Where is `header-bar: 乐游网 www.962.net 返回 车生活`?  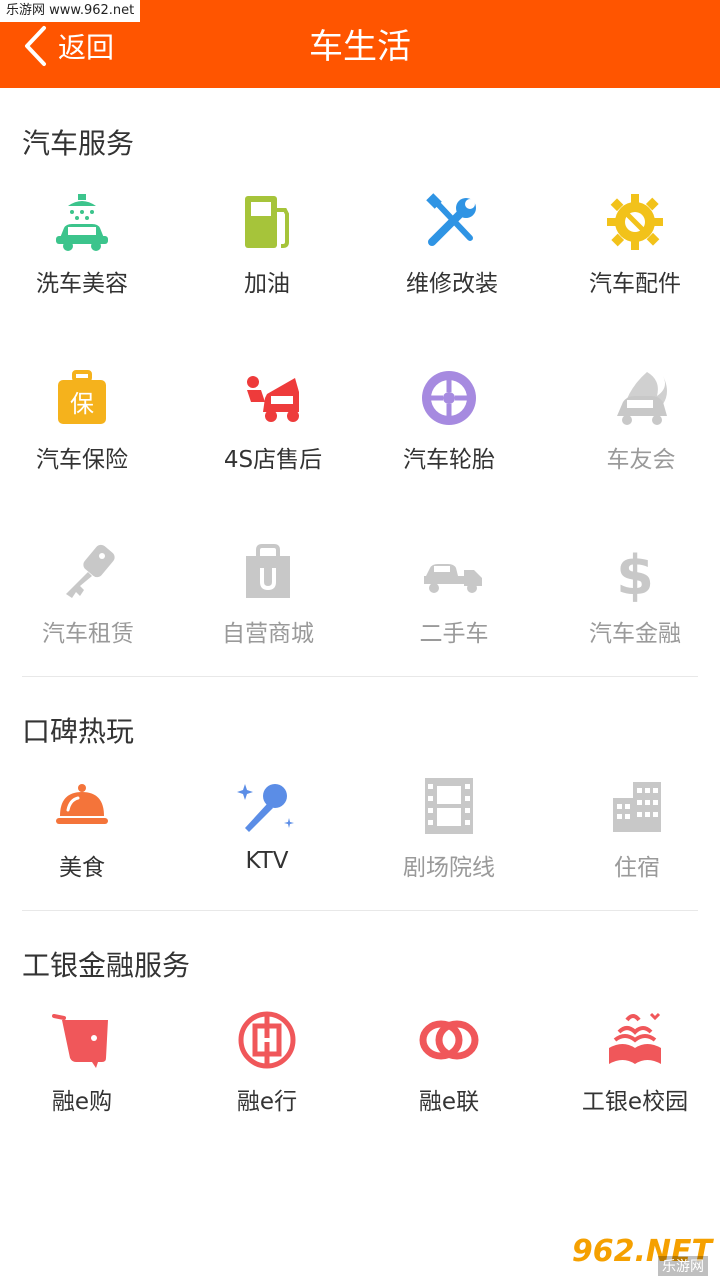 header-bar: 乐游网 www.962.net 返回 车生活 is located at coordinates (360, 44).